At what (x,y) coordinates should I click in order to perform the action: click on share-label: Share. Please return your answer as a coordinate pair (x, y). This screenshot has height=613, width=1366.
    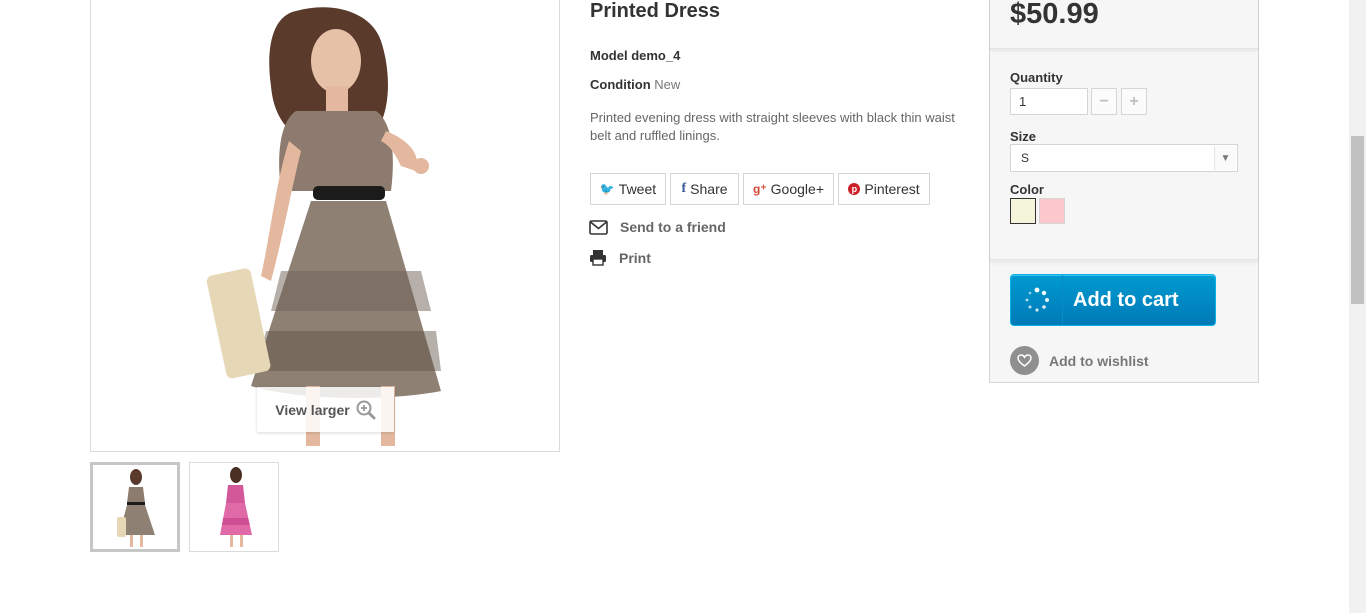
    Looking at the image, I should click on (709, 189).